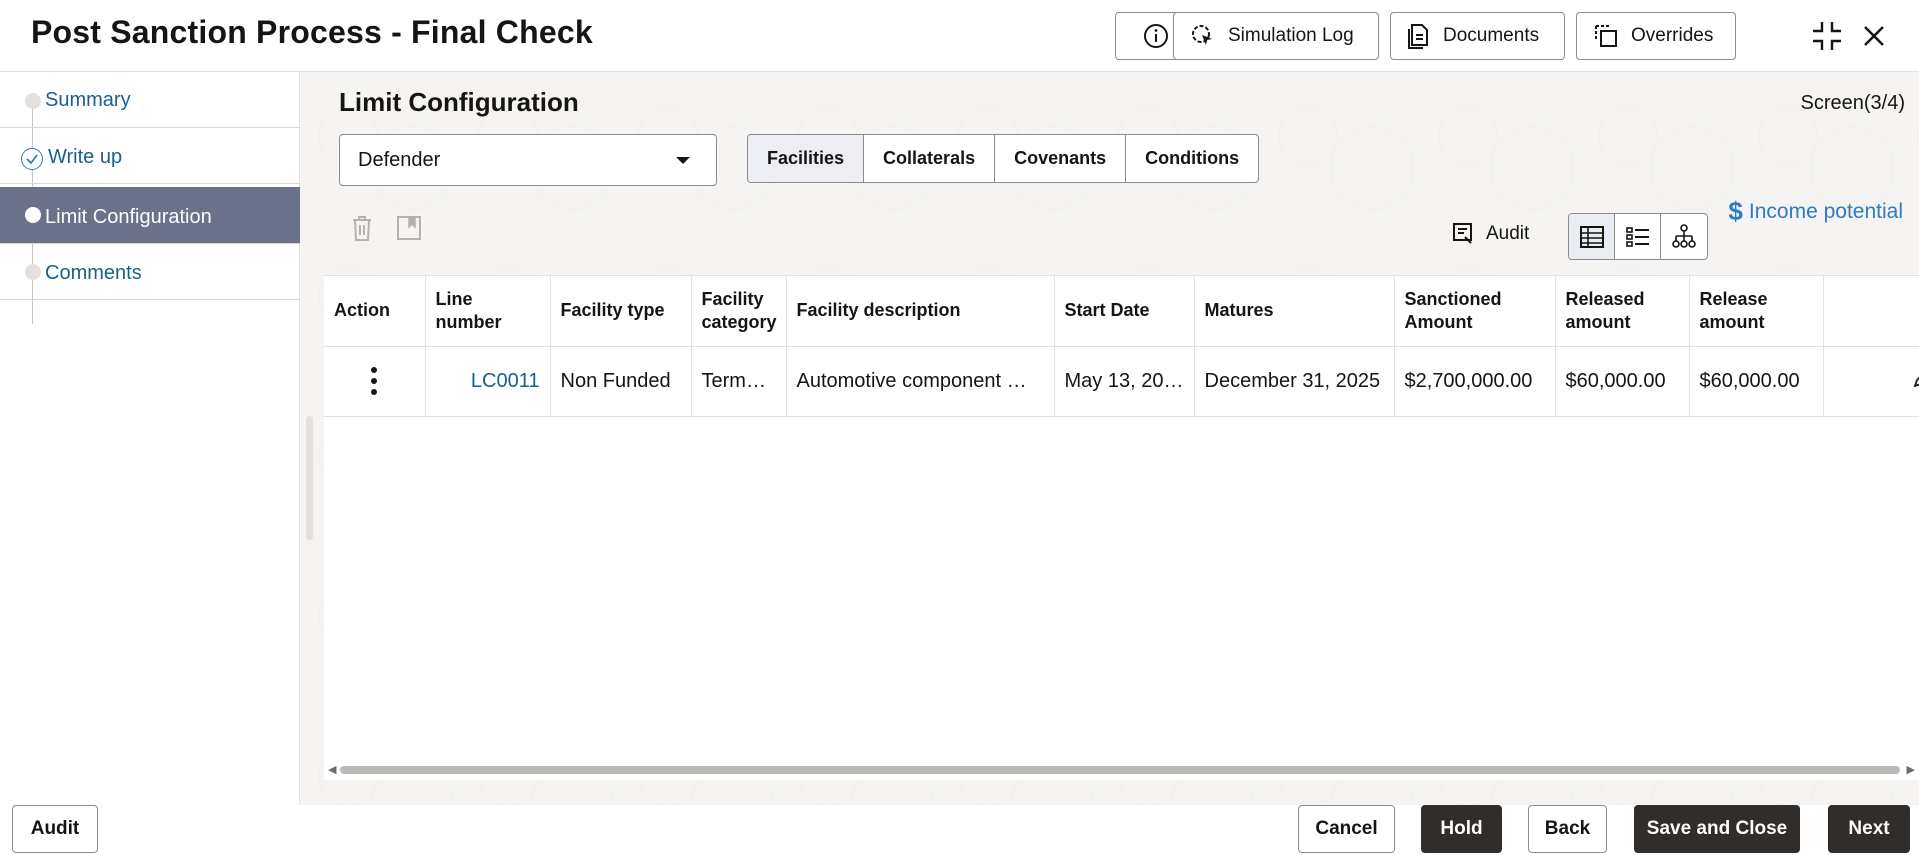  What do you see at coordinates (1871, 381) in the screenshot?
I see `row-edit-cell` at bounding box center [1871, 381].